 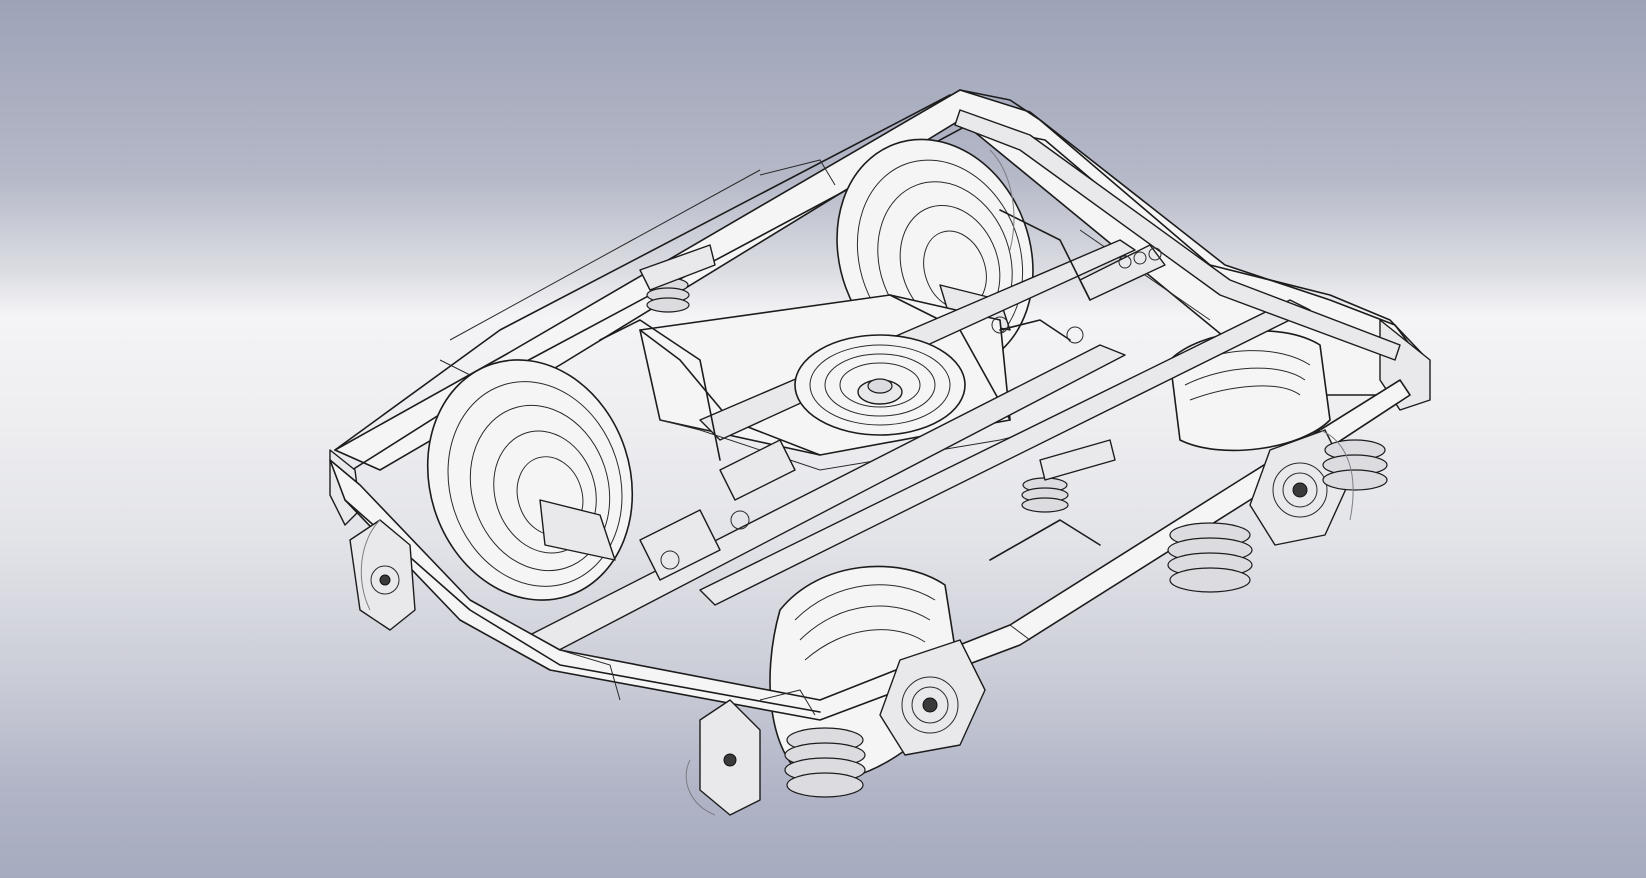 What do you see at coordinates (825, 762) in the screenshot?
I see `spring-stack-near` at bounding box center [825, 762].